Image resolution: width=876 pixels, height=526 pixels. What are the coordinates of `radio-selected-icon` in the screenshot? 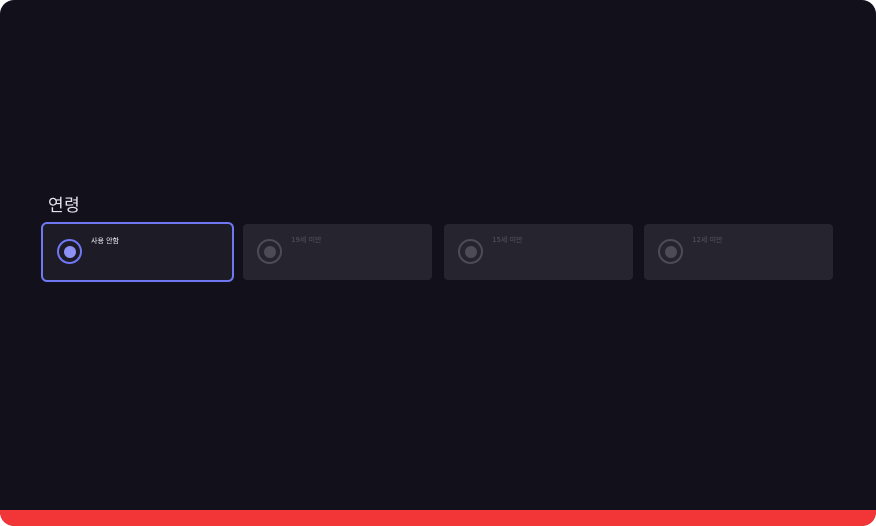 It's located at (69, 251).